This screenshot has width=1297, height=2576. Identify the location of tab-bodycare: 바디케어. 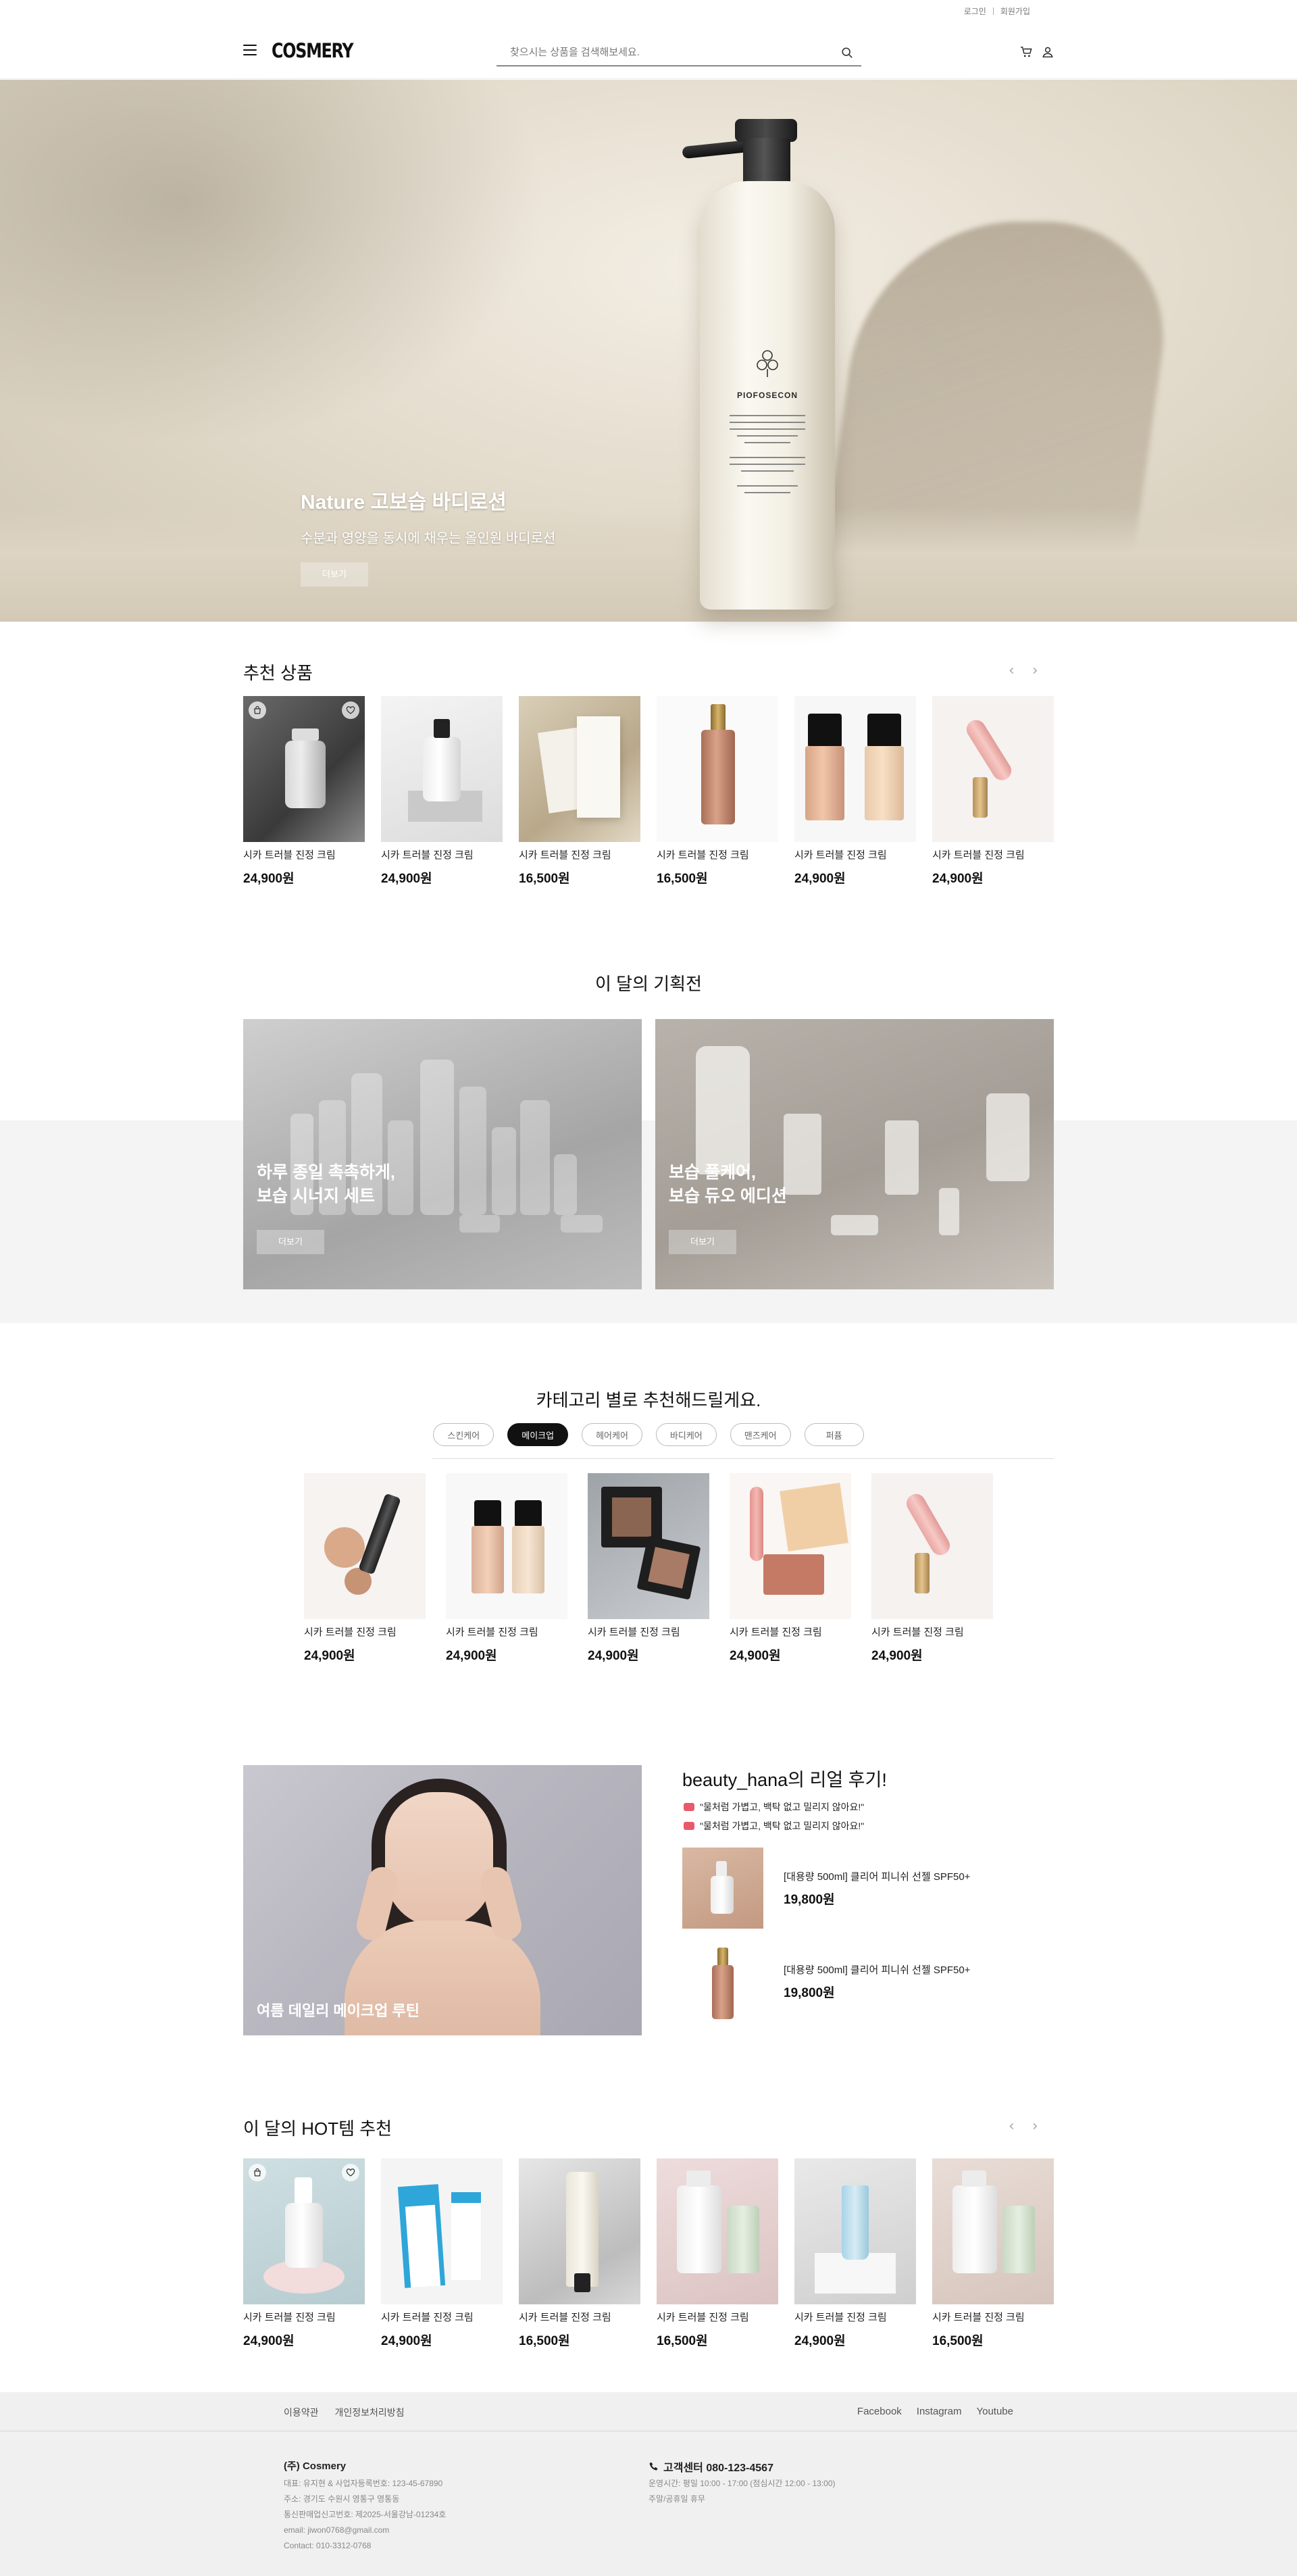
(686, 1434).